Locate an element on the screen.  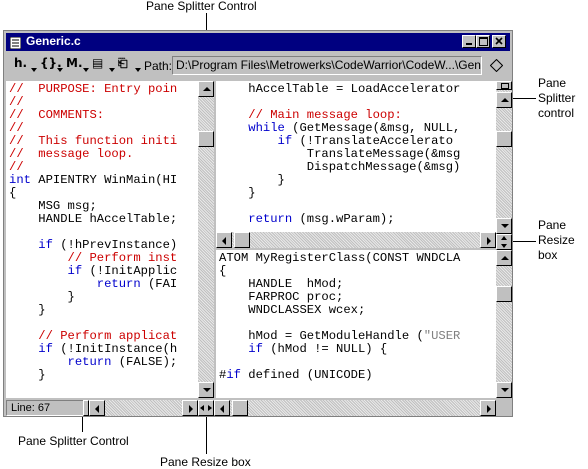
function-popup-icon: h. is located at coordinates (21, 63).